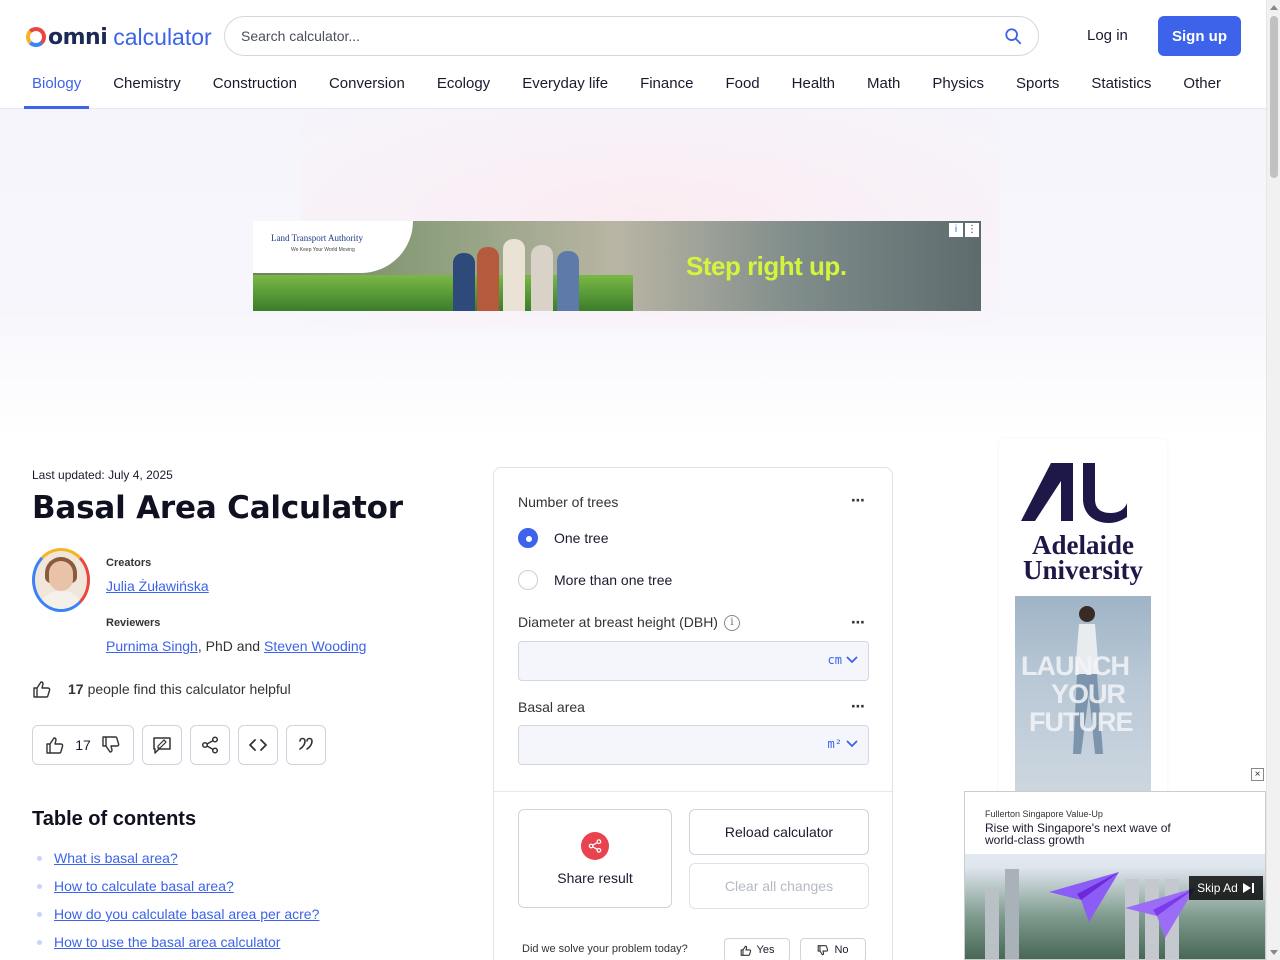 Image resolution: width=1280 pixels, height=960 pixels. What do you see at coordinates (1257, 774) in the screenshot?
I see `video-ad-close-icon: ×` at bounding box center [1257, 774].